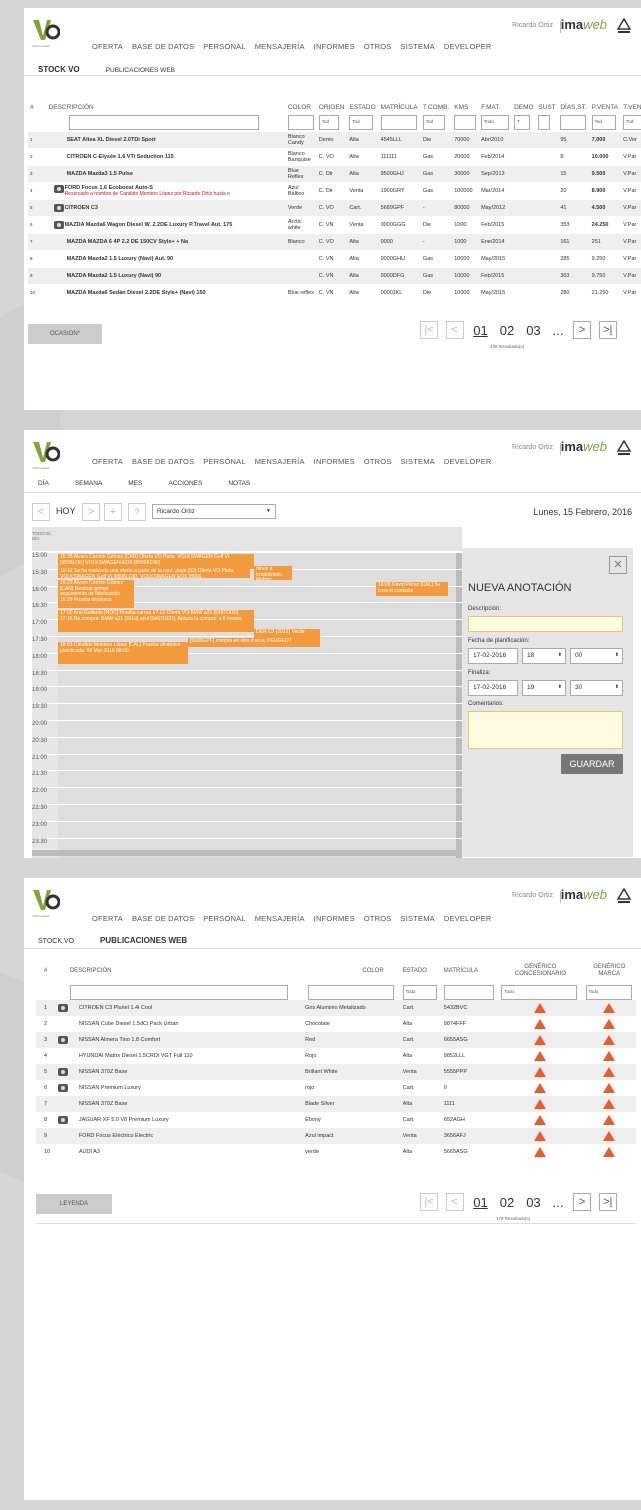  Describe the element at coordinates (524, 107) in the screenshot. I see `col-demo: DEMO` at that location.